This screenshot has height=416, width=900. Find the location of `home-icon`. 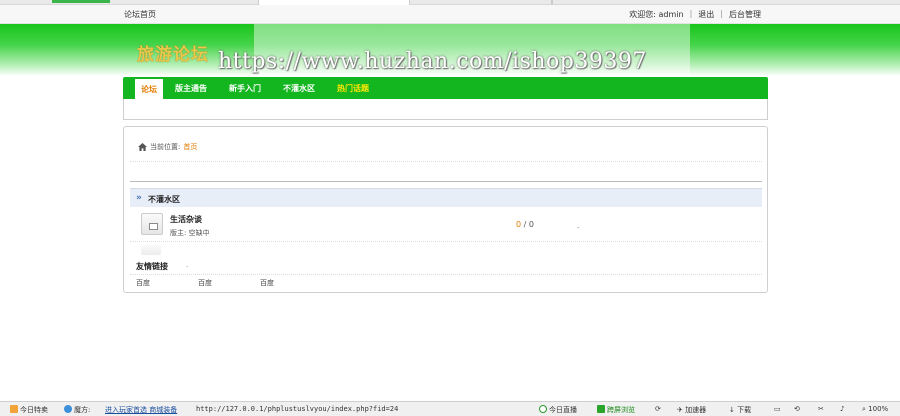

home-icon is located at coordinates (142, 147).